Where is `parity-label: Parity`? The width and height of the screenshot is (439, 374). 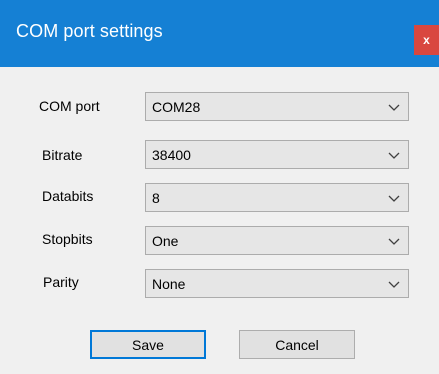 parity-label: Parity is located at coordinates (61, 282).